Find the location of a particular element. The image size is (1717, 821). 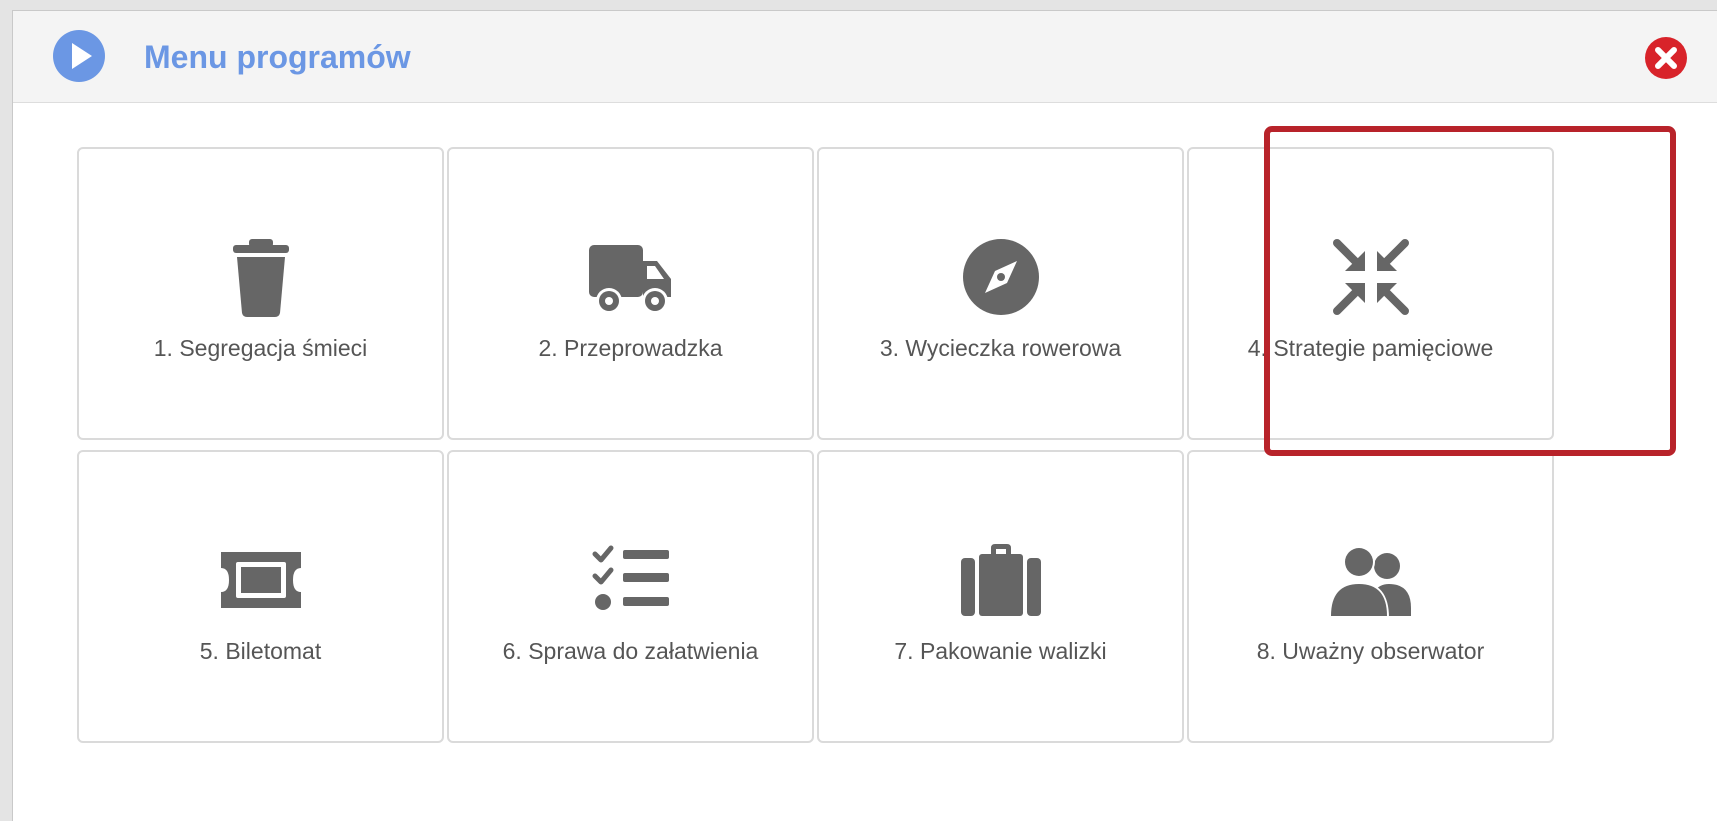

program-tile-strategie: 4. Strategie pamięciowe is located at coordinates (1370, 293).